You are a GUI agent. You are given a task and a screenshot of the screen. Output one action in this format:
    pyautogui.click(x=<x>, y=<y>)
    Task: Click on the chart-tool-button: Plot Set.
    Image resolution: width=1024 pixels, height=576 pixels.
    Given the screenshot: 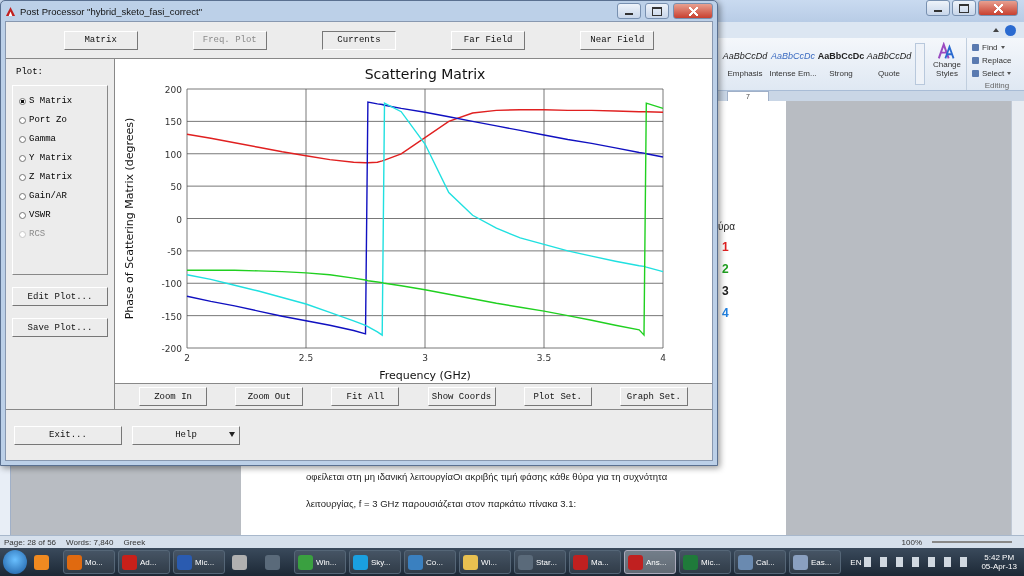 What is the action you would take?
    pyautogui.click(x=557, y=396)
    